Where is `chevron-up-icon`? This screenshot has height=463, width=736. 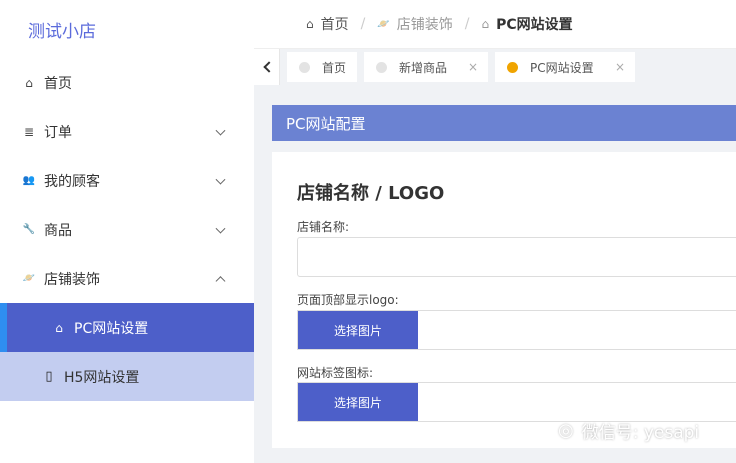 chevron-up-icon is located at coordinates (220, 280).